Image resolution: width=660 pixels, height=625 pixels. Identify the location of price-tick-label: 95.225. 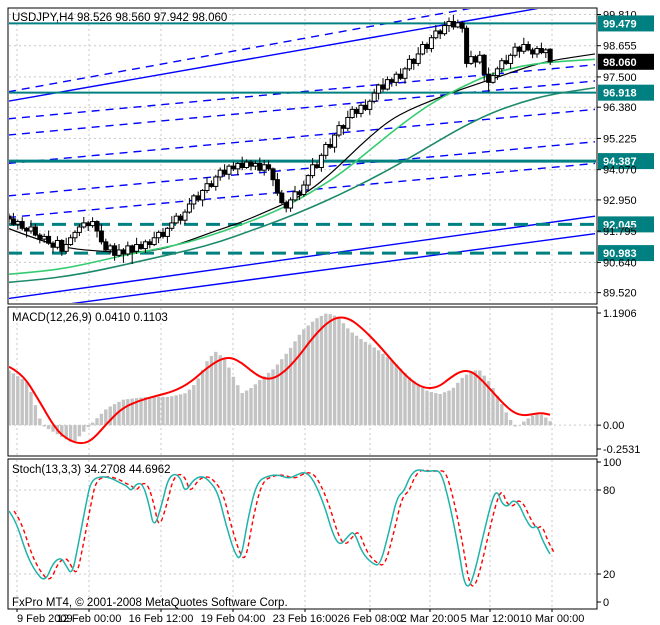
(620, 139).